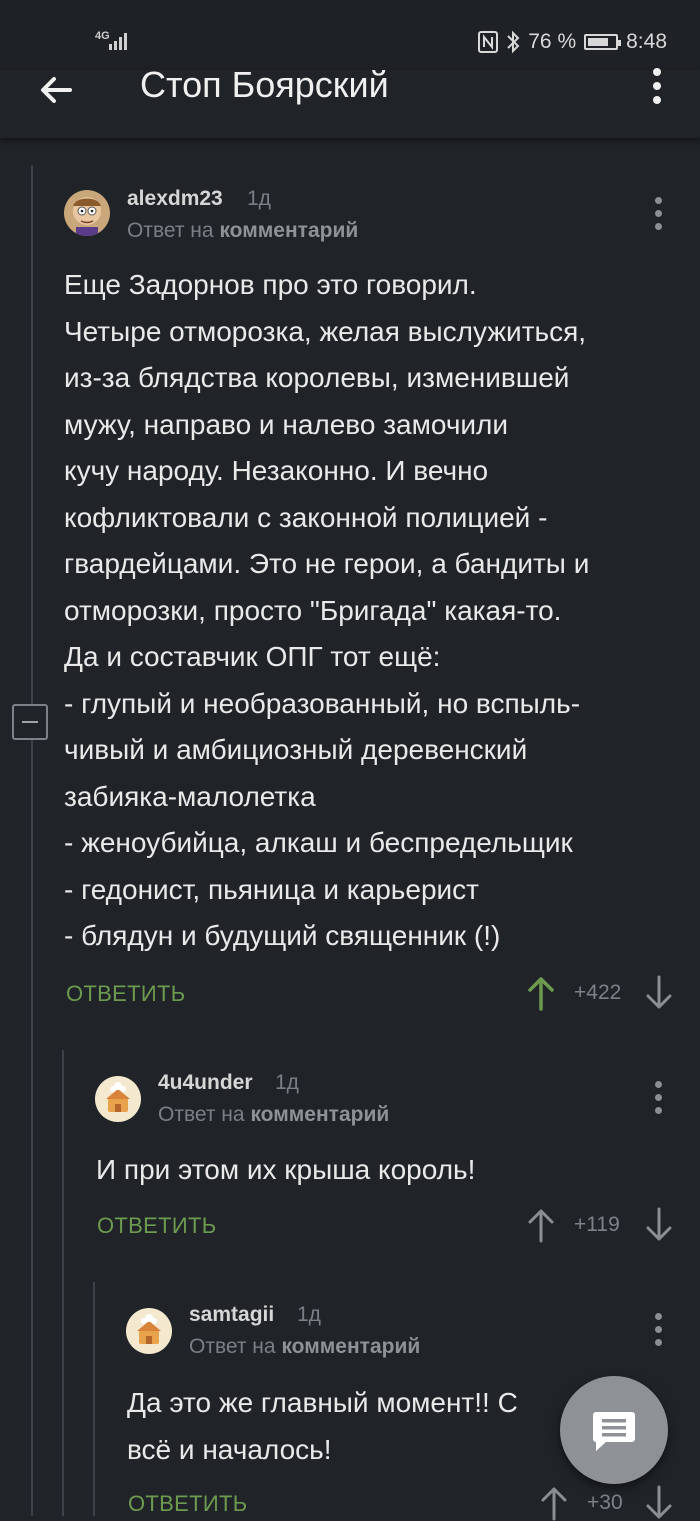 This screenshot has width=700, height=1521. I want to click on comment-username: alexdm23, so click(175, 199).